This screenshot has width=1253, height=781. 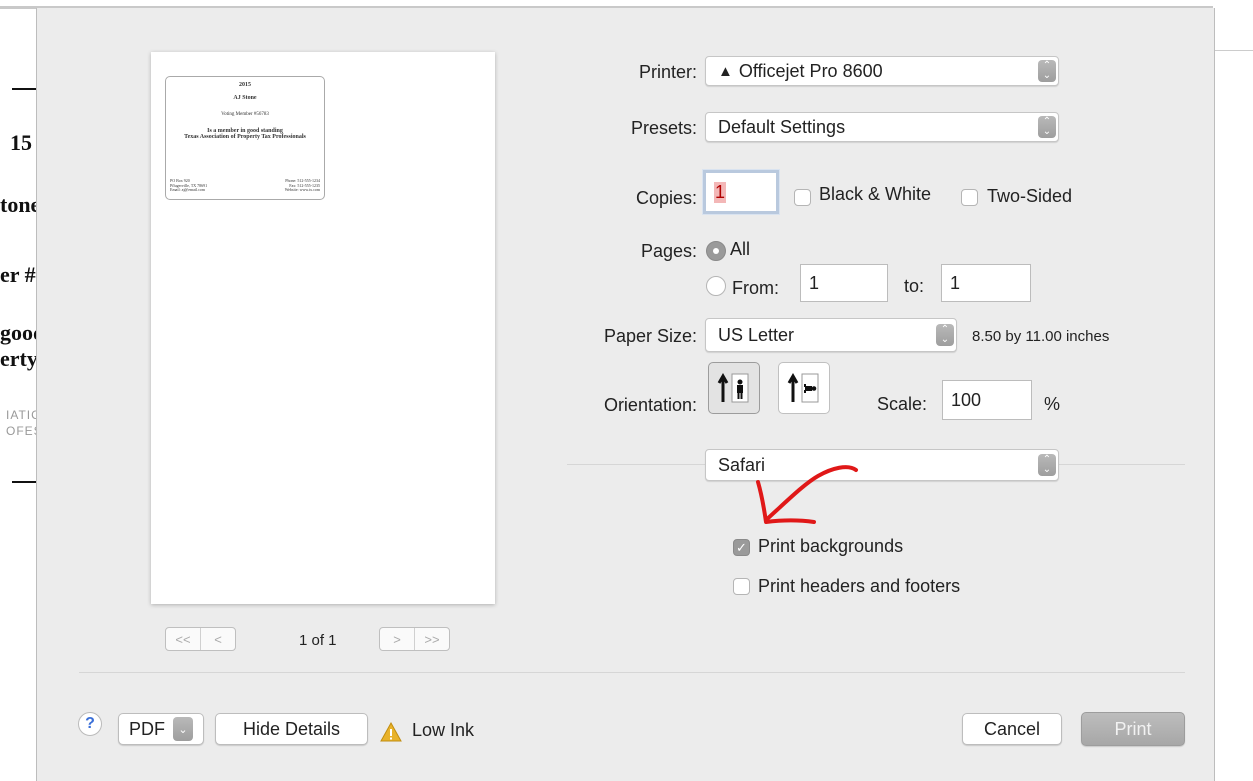 I want to click on presets-label: Presets:, so click(x=663, y=128).